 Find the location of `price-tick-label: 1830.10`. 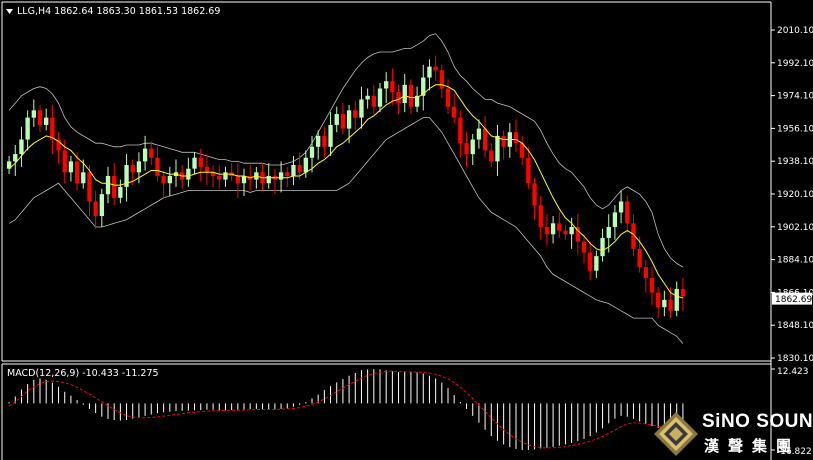

price-tick-label: 1830.10 is located at coordinates (795, 359).